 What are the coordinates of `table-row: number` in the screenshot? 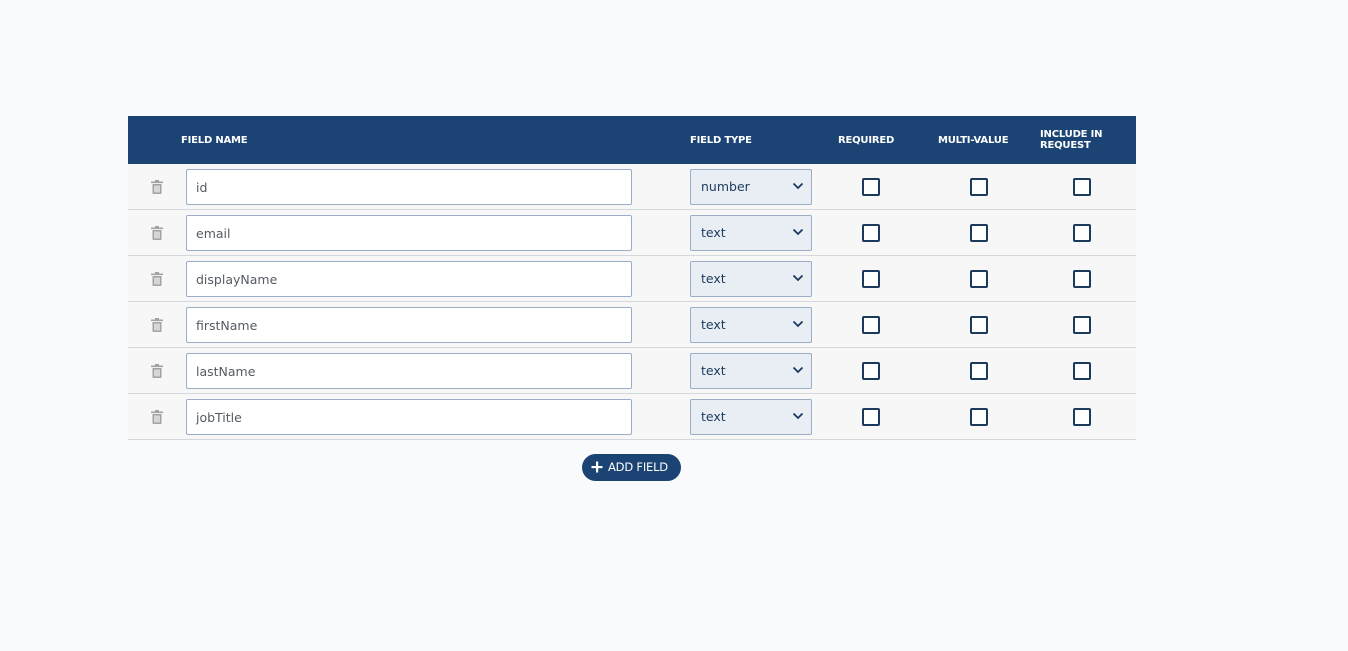 It's located at (632, 187).